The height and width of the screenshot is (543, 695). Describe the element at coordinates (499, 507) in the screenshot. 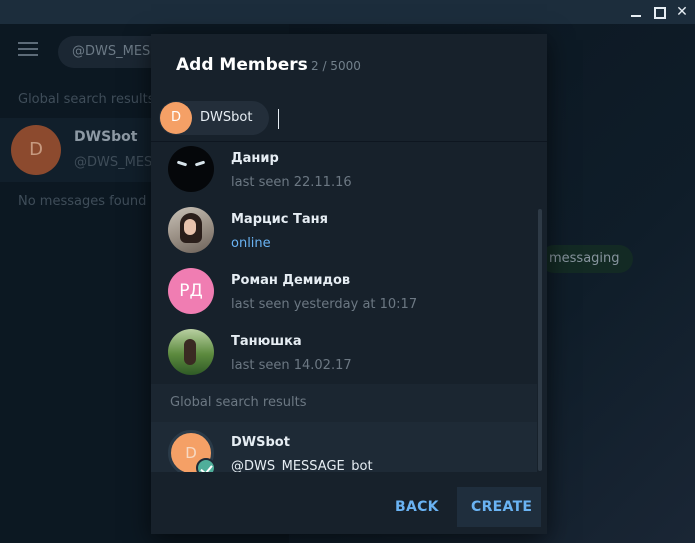

I see `create-button: CREATE` at that location.